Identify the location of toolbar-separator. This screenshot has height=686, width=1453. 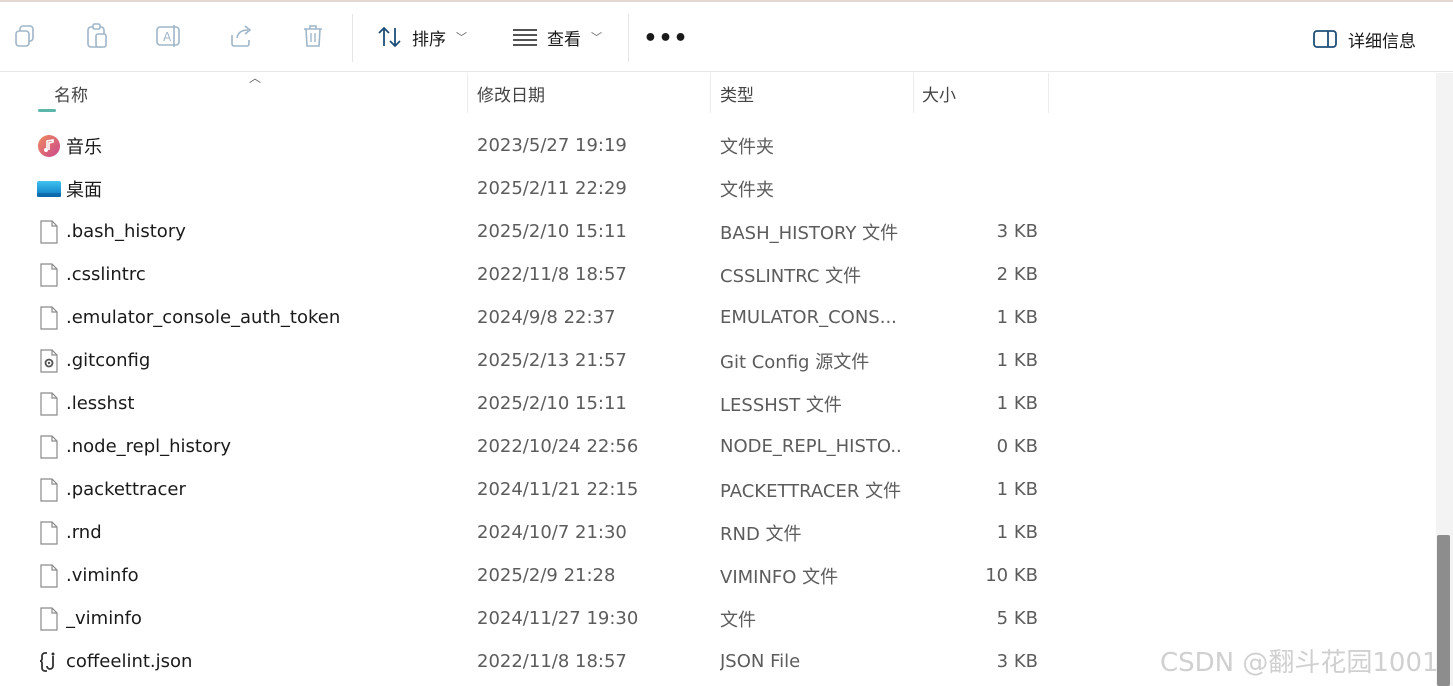
(628, 38).